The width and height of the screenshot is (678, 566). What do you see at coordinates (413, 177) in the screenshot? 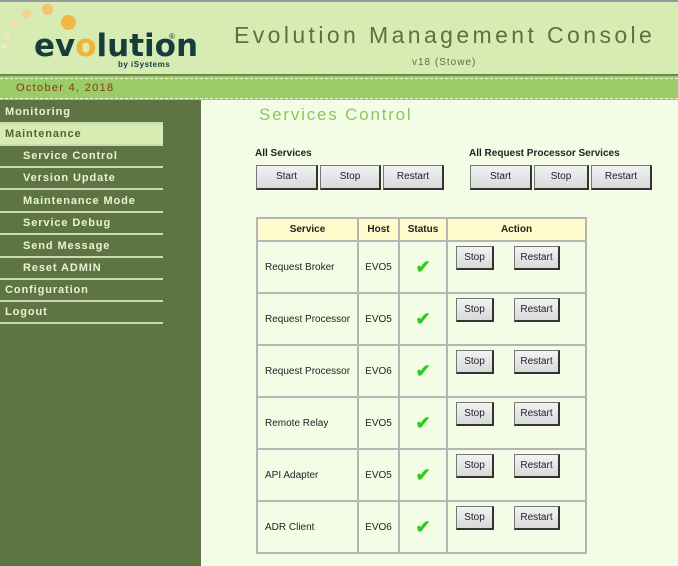
I see `all-services-restart-button: Restart` at bounding box center [413, 177].